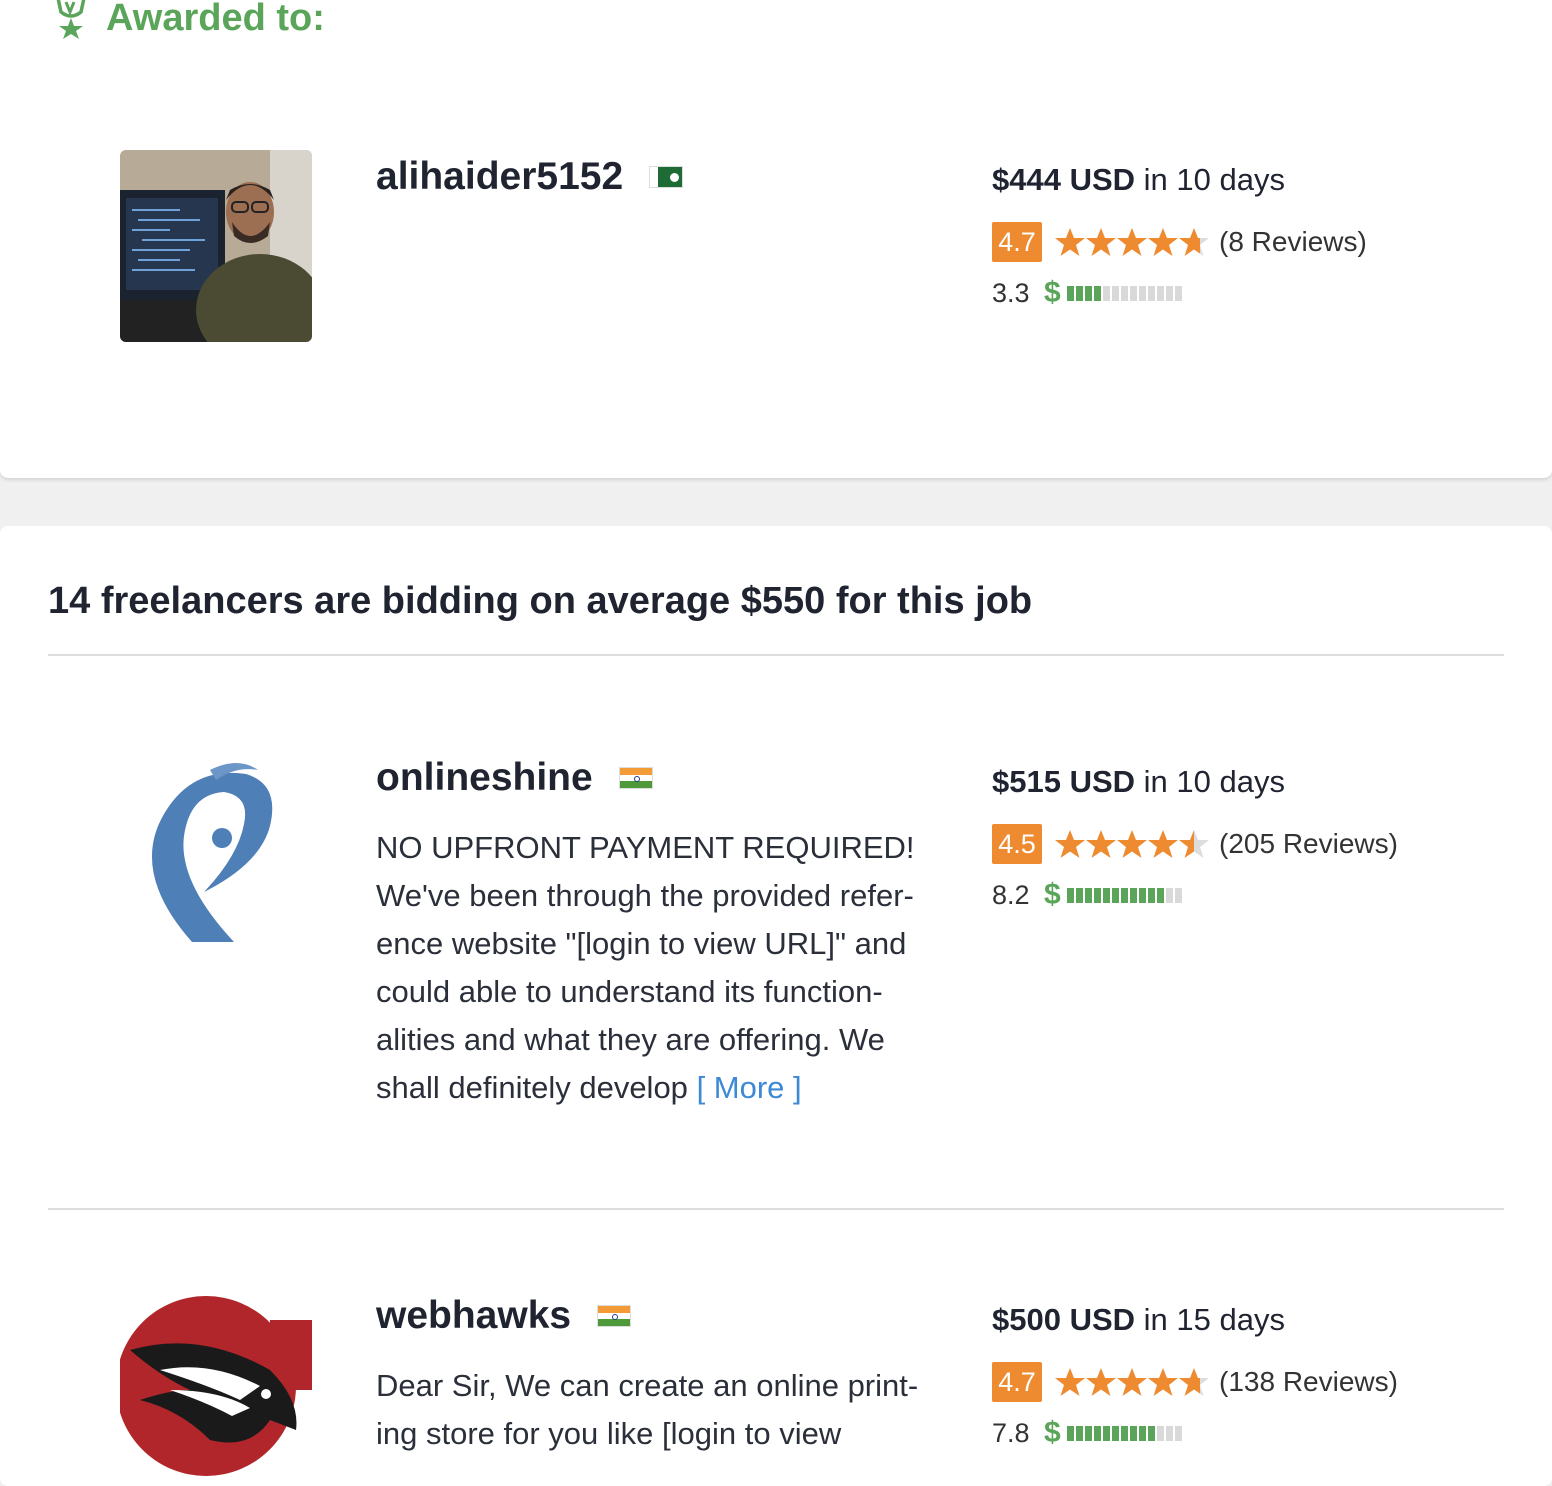 The width and height of the screenshot is (1552, 1486). I want to click on earnings-row: 3.3 $, so click(1088, 293).